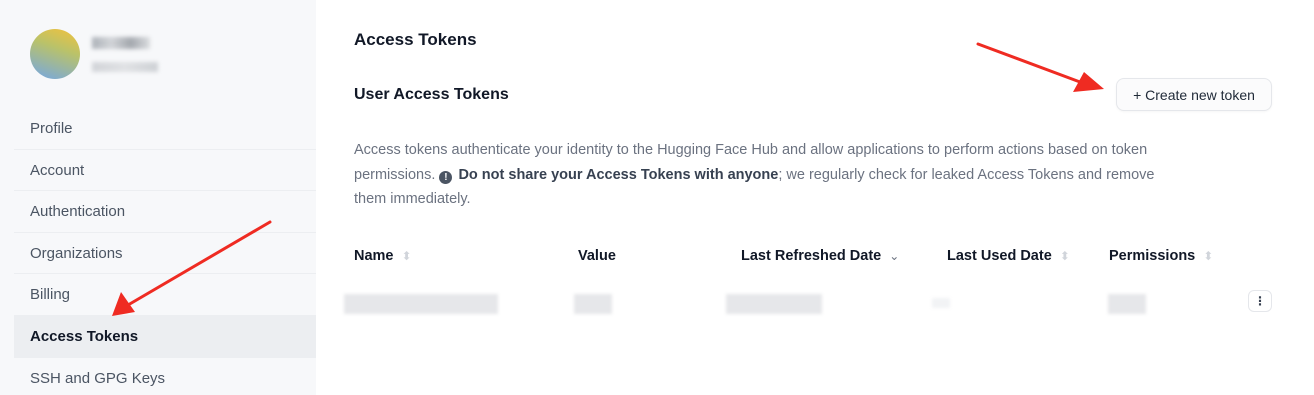  Describe the element at coordinates (130, 54) in the screenshot. I see `user-profile` at that location.